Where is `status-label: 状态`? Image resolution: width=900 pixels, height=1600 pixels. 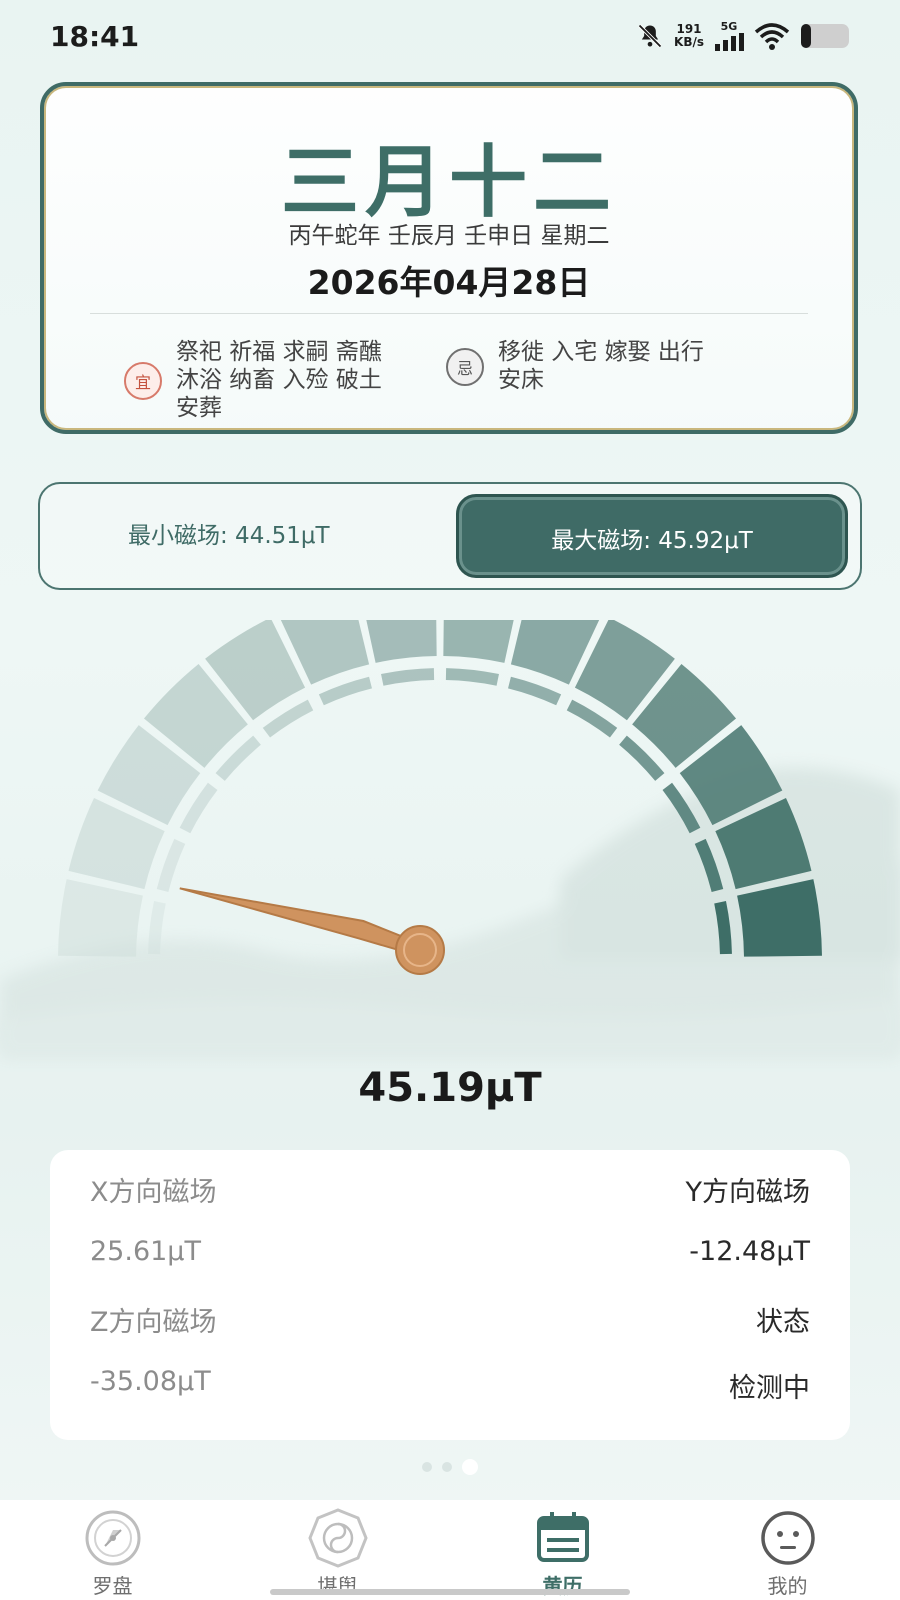 status-label: 状态 is located at coordinates (783, 1322).